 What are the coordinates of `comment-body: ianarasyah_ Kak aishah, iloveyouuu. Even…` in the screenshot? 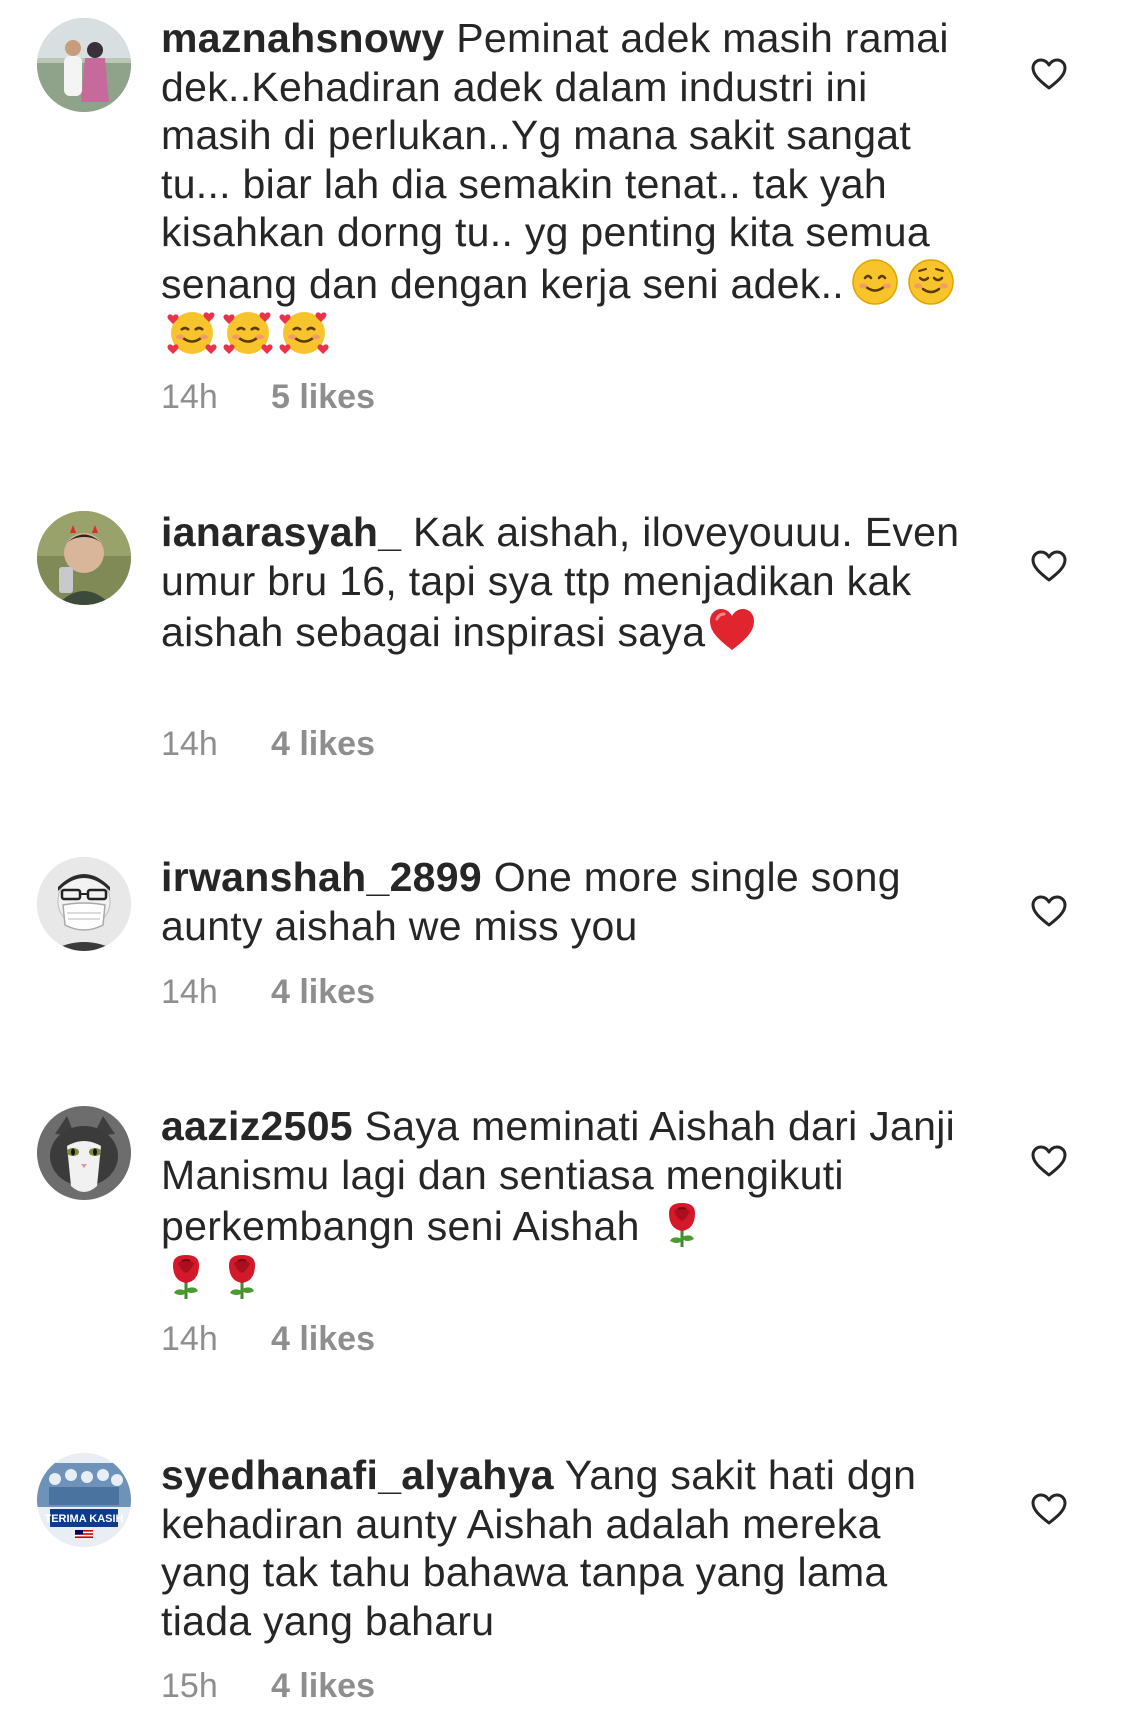 It's located at (571, 582).